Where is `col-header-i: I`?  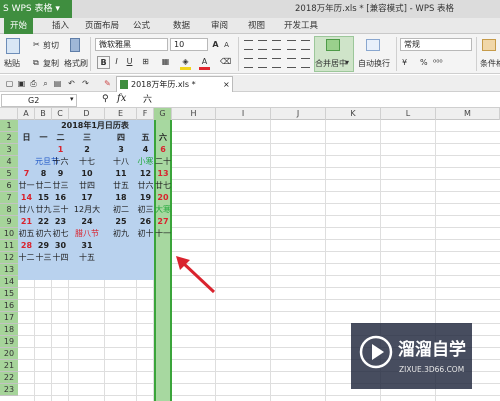
col-header-i: I is located at coordinates (243, 114).